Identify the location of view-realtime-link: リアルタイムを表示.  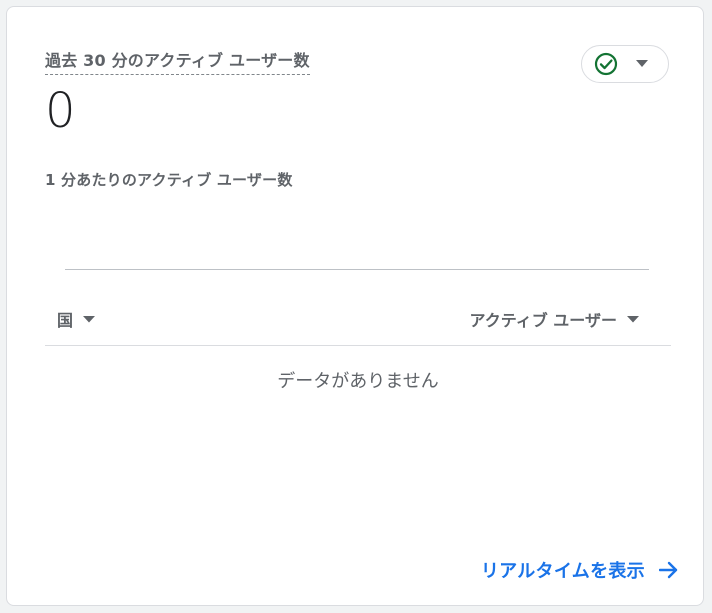
(580, 570).